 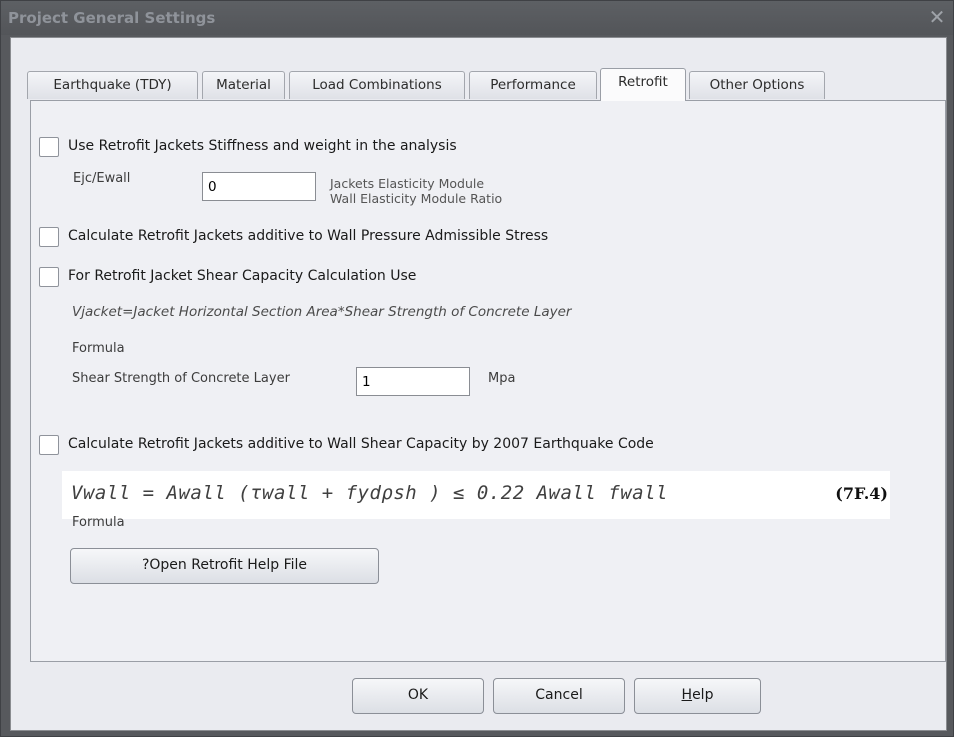 What do you see at coordinates (112, 18) in the screenshot?
I see `window-title: Project General Settings` at bounding box center [112, 18].